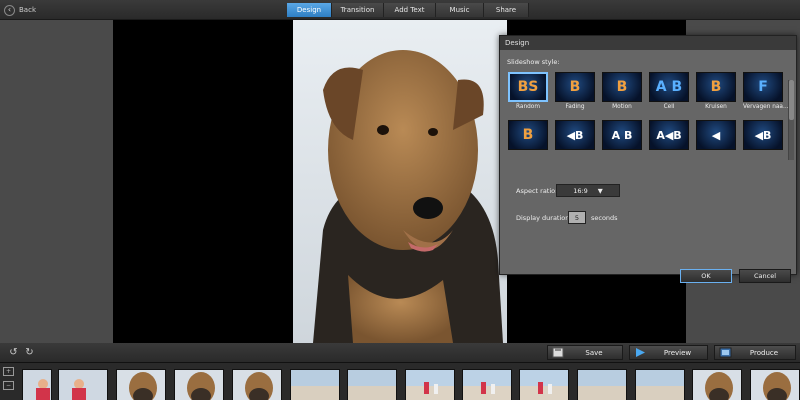 Image resolution: width=800 pixels, height=400 pixels. I want to click on style-label: Motion, so click(622, 107).